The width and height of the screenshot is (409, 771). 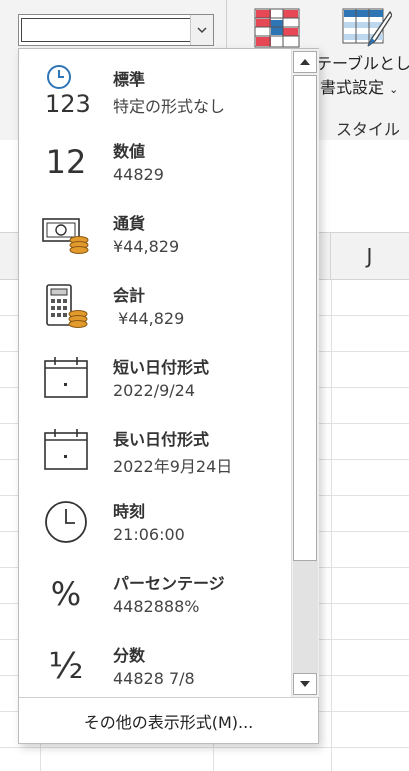 I want to click on currency-bill-icon, so click(x=66, y=234).